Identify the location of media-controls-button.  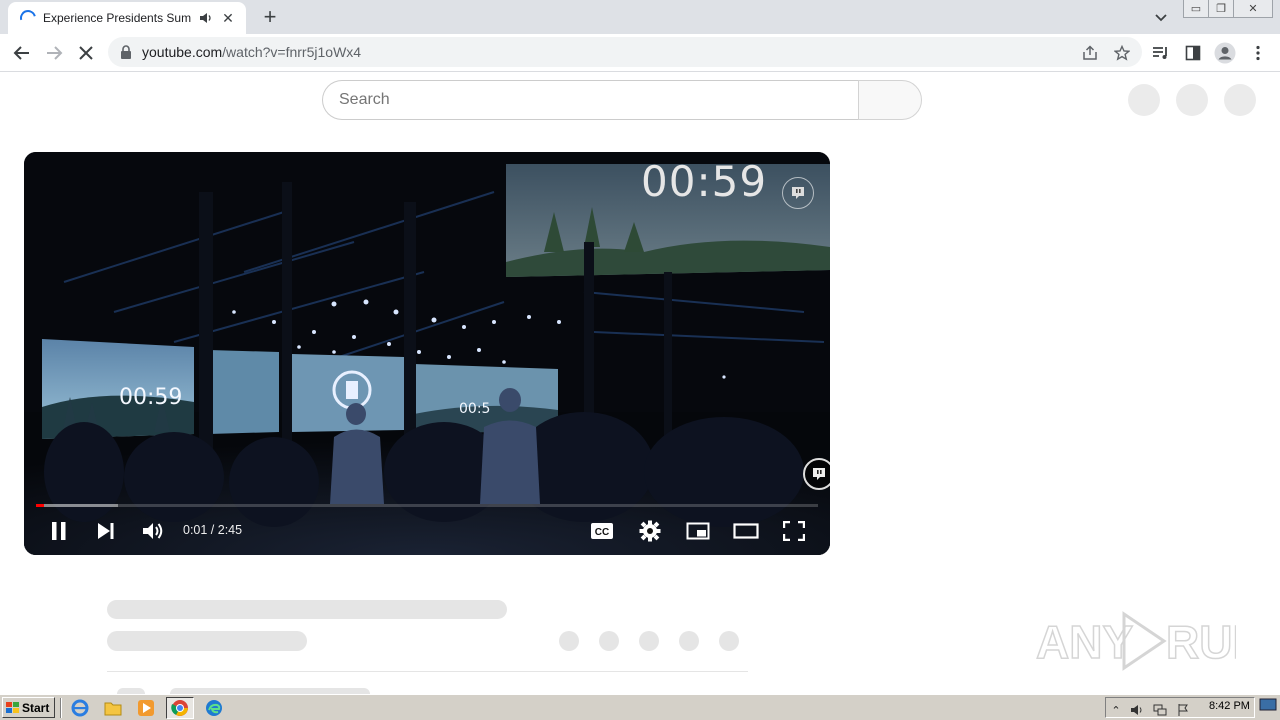
(1161, 53).